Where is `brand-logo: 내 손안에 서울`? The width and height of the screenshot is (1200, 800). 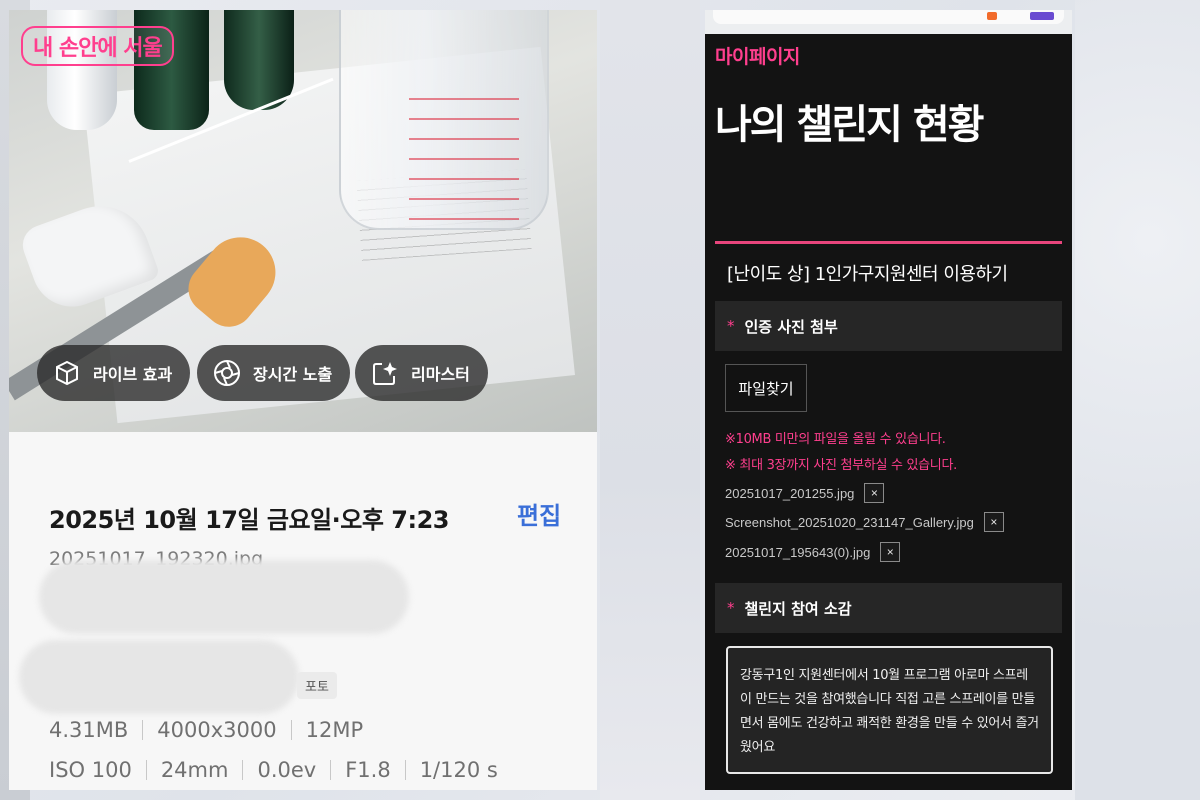
brand-logo: 내 손안에 서울 is located at coordinates (97, 46).